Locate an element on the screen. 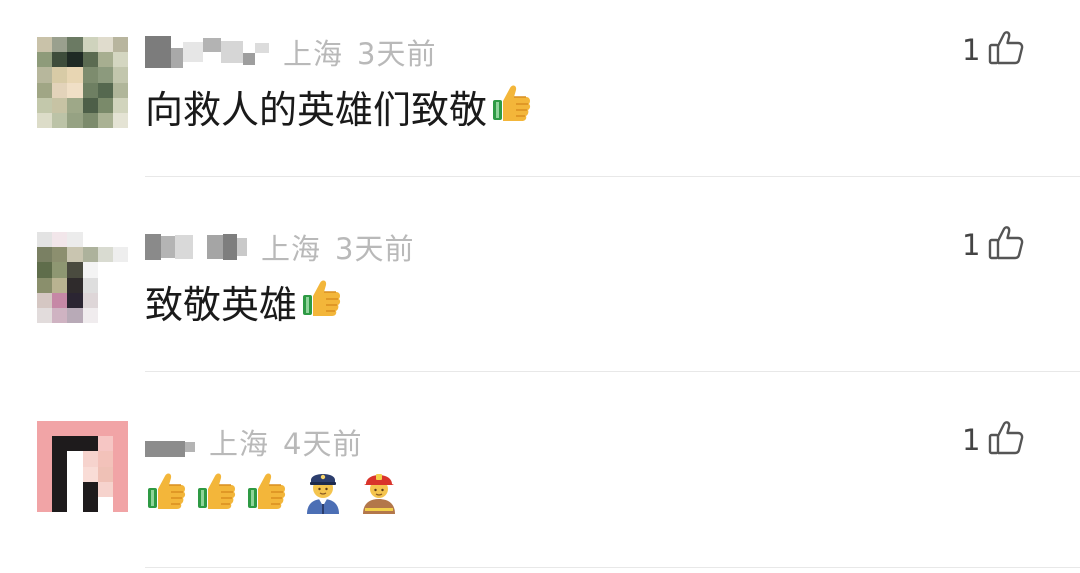 The image size is (1080, 573). comment-text: 向救人的英雄们致敬 is located at coordinates (339, 106).